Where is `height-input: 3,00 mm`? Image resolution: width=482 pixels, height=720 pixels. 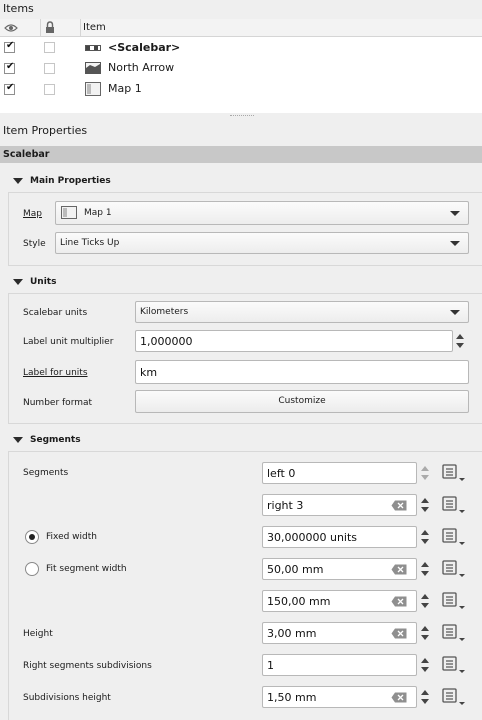 height-input: 3,00 mm is located at coordinates (339, 633).